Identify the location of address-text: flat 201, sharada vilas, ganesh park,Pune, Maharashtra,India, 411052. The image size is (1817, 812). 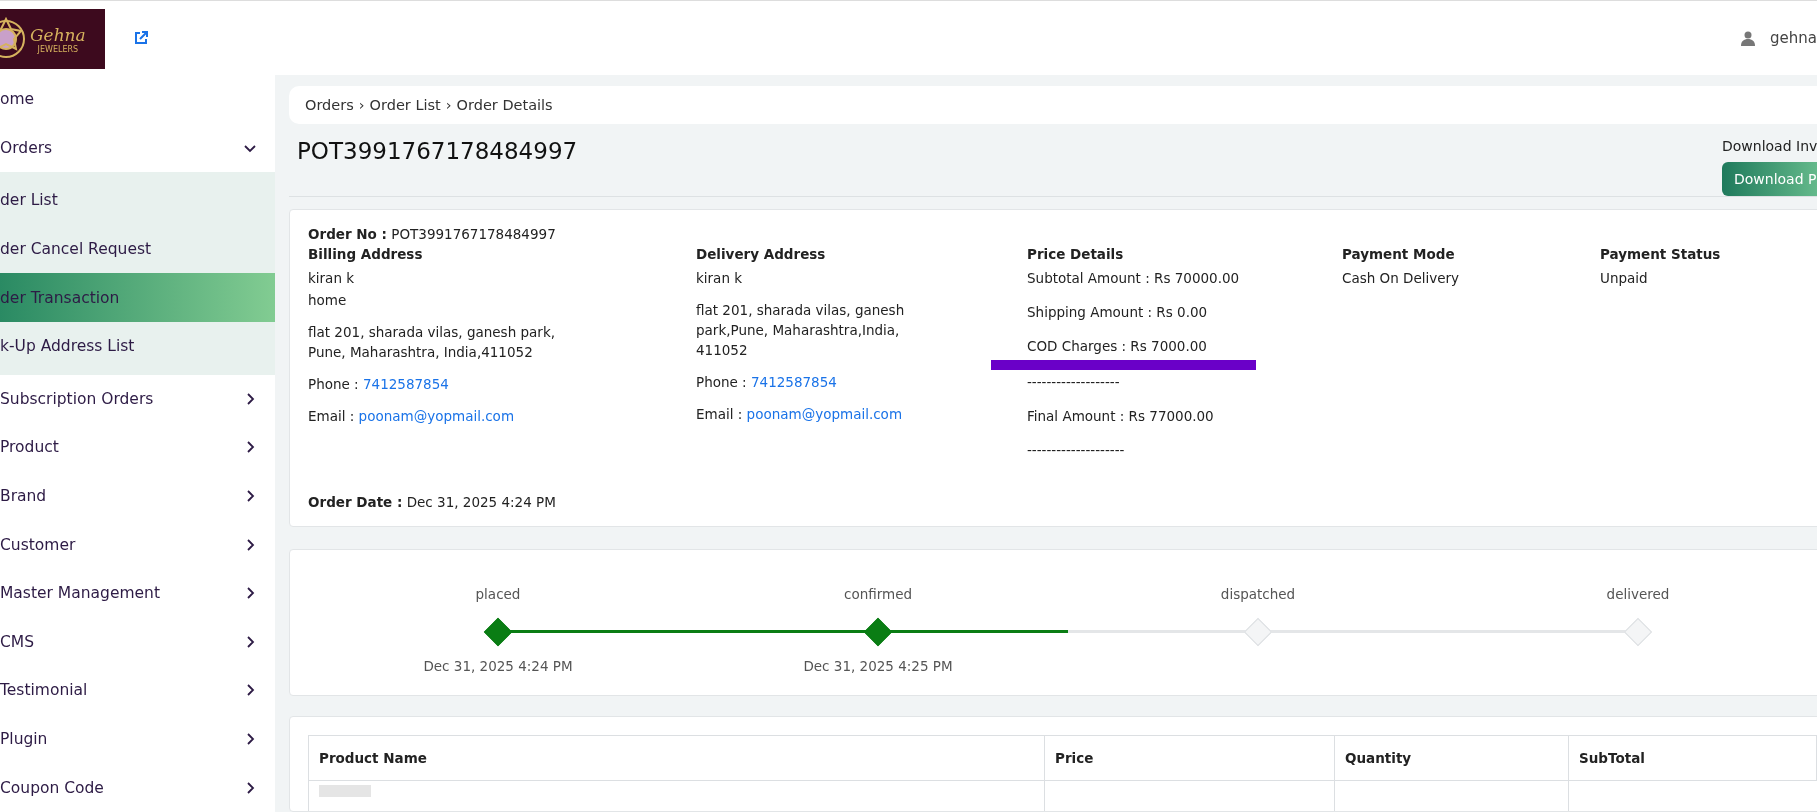
(801, 330).